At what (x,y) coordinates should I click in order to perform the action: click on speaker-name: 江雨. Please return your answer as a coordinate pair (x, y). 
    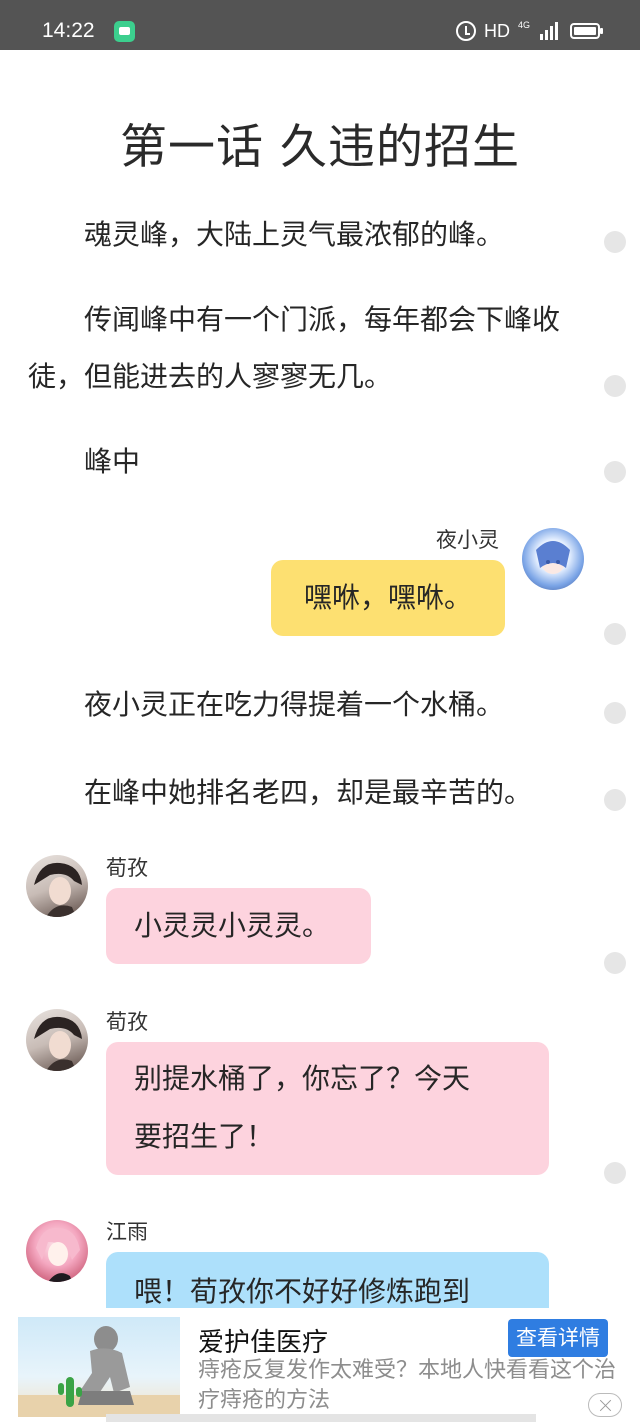
    Looking at the image, I should click on (127, 1232).